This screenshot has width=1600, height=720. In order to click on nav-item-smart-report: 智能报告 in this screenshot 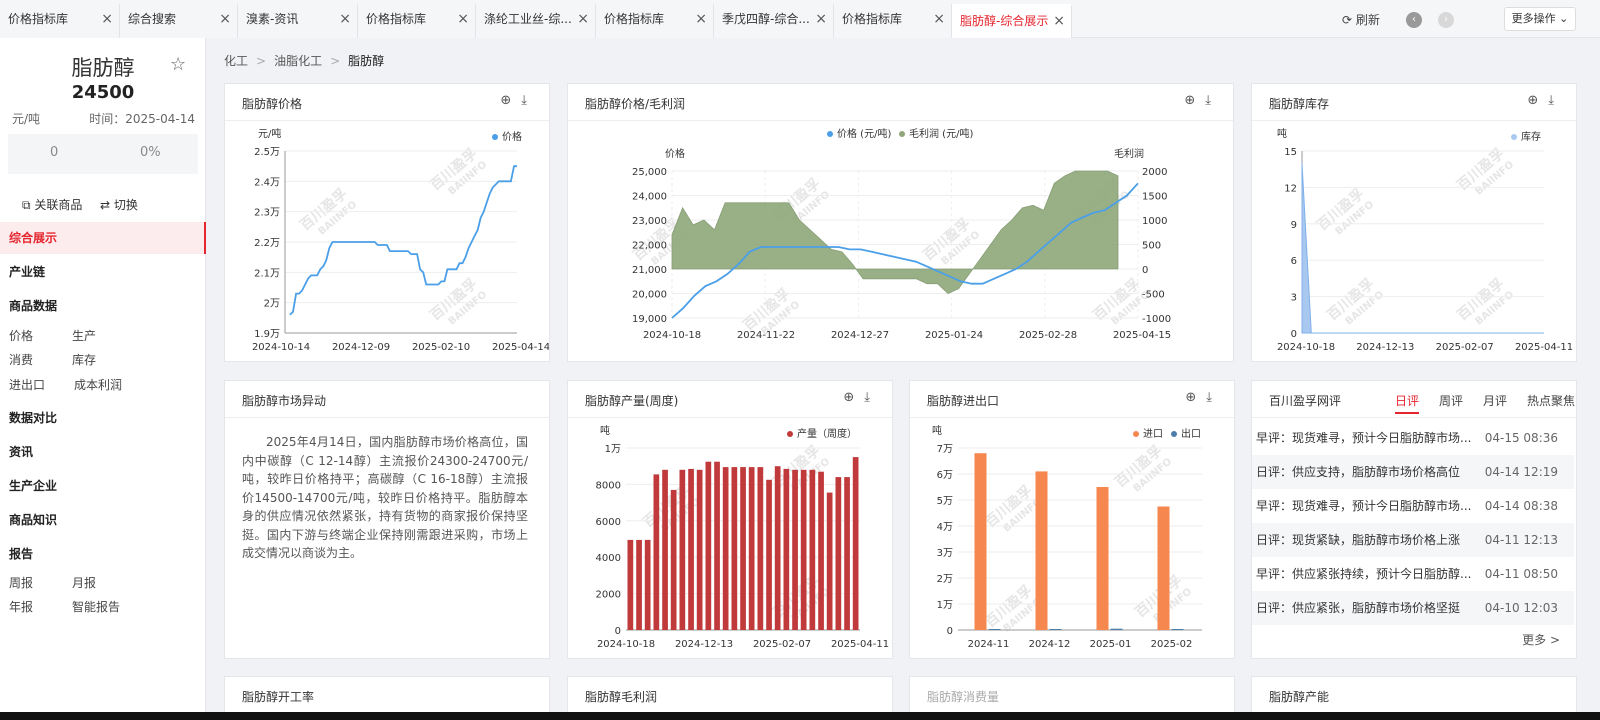, I will do `click(96, 606)`.